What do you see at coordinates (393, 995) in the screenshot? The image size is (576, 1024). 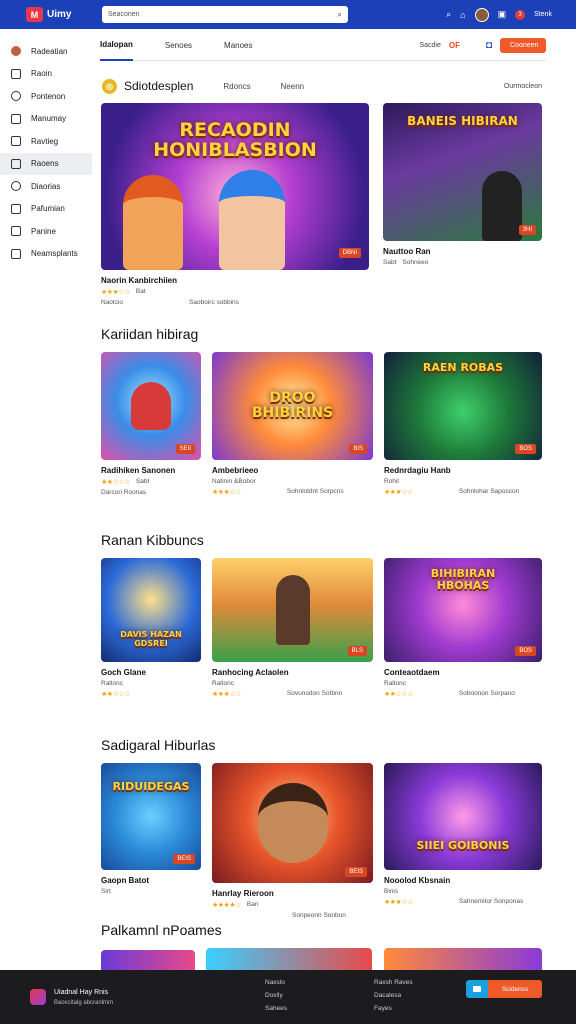 I see `footer-link: Dacalesa` at bounding box center [393, 995].